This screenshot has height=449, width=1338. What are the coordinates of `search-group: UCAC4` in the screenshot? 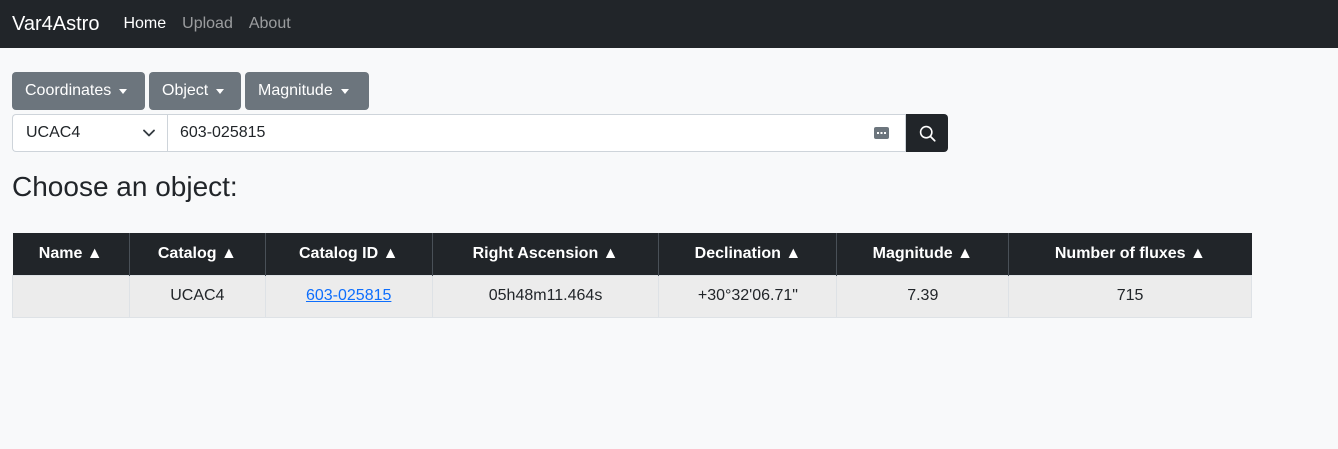 It's located at (480, 133).